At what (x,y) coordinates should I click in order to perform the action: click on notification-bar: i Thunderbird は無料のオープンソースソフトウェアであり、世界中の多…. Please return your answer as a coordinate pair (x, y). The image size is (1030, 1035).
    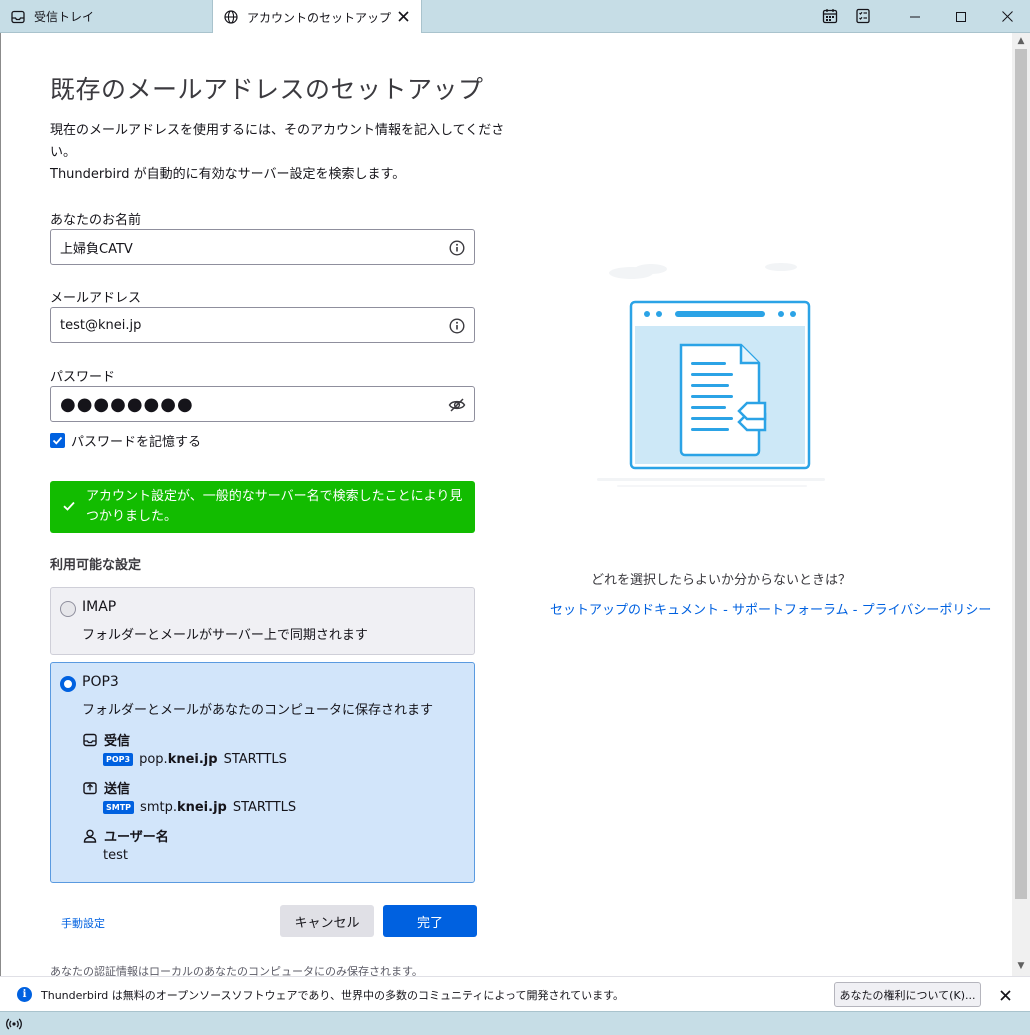
    Looking at the image, I should click on (515, 993).